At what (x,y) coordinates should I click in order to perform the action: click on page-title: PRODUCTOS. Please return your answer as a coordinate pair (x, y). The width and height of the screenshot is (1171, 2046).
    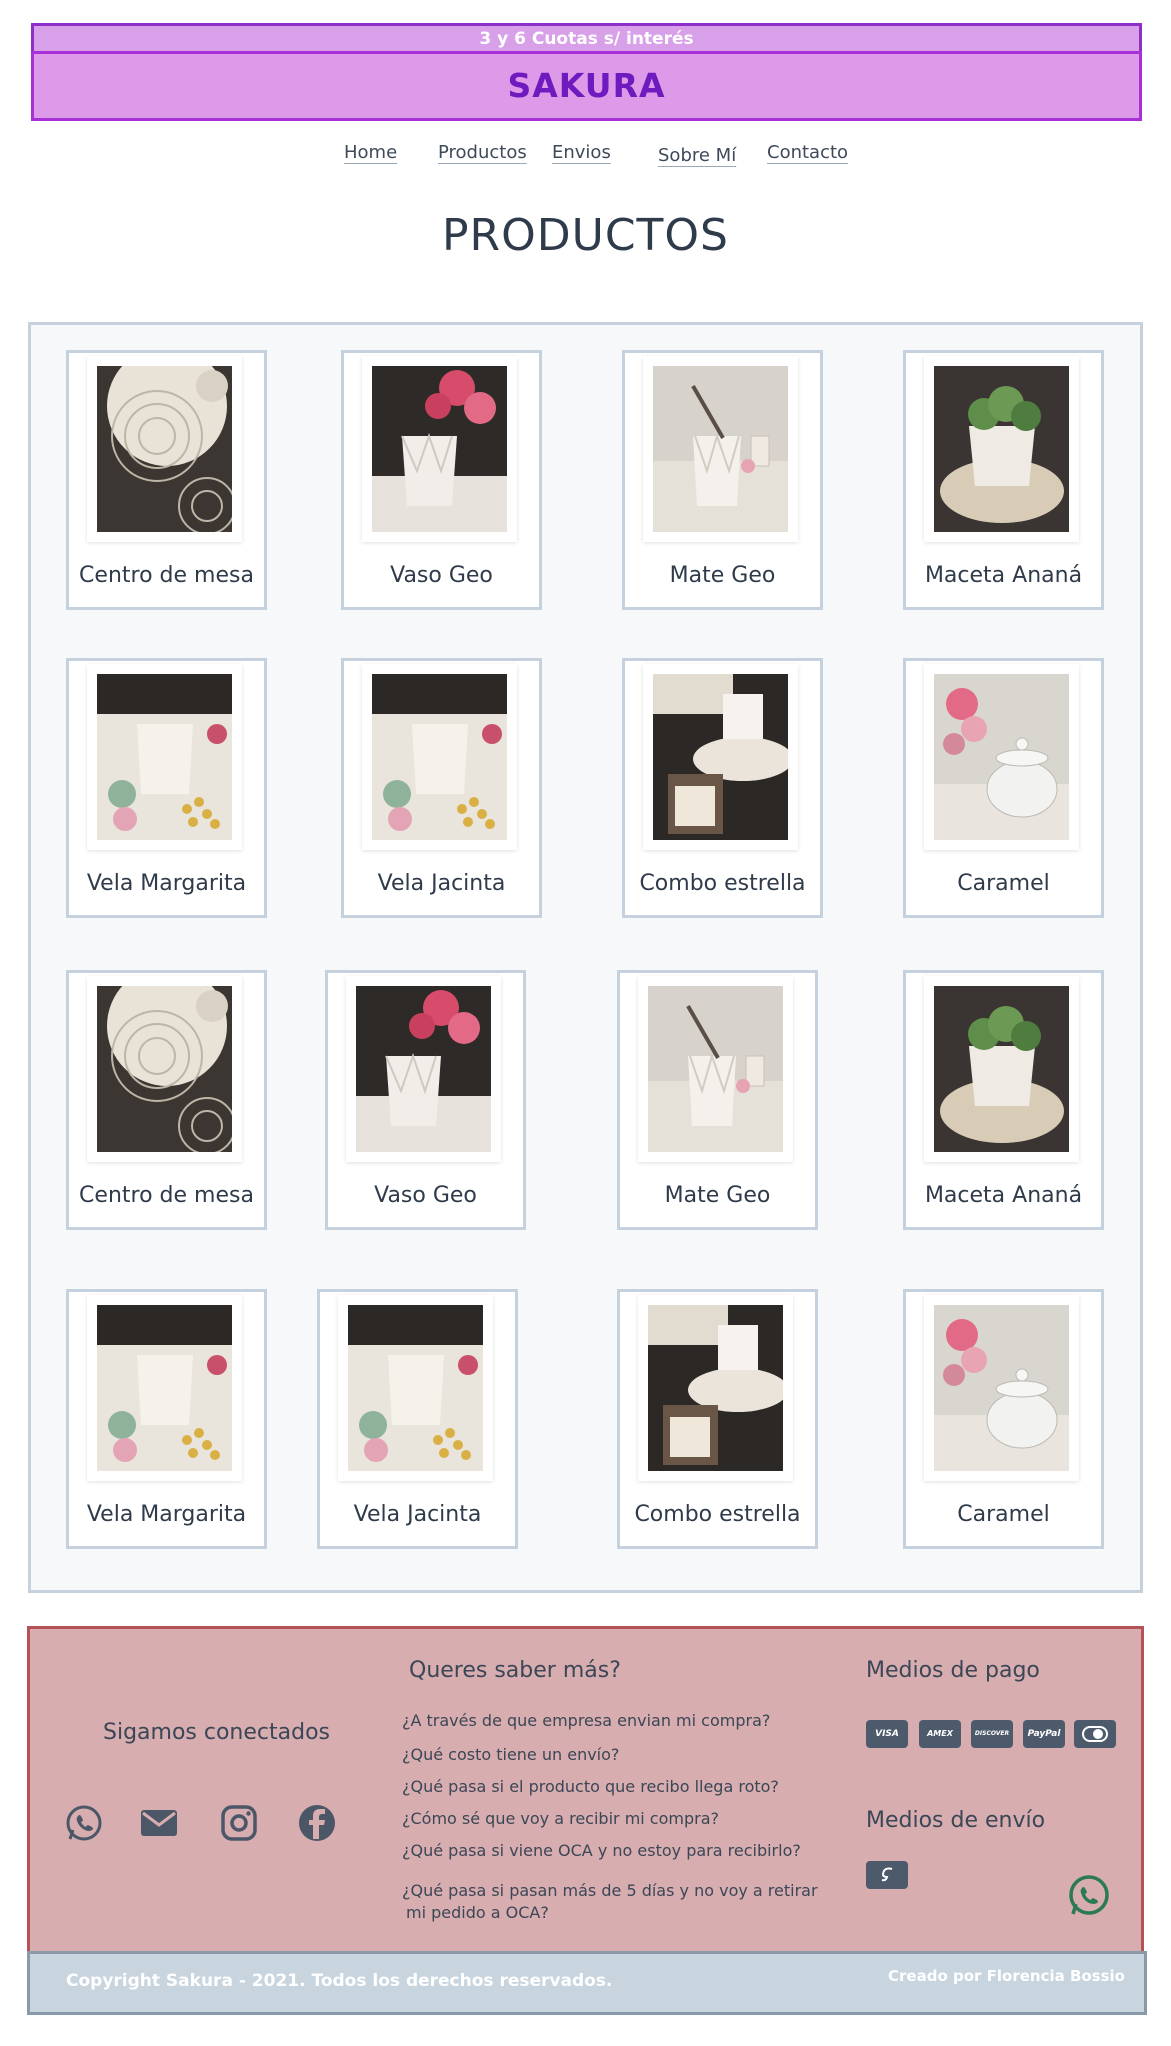
    Looking at the image, I should click on (585, 235).